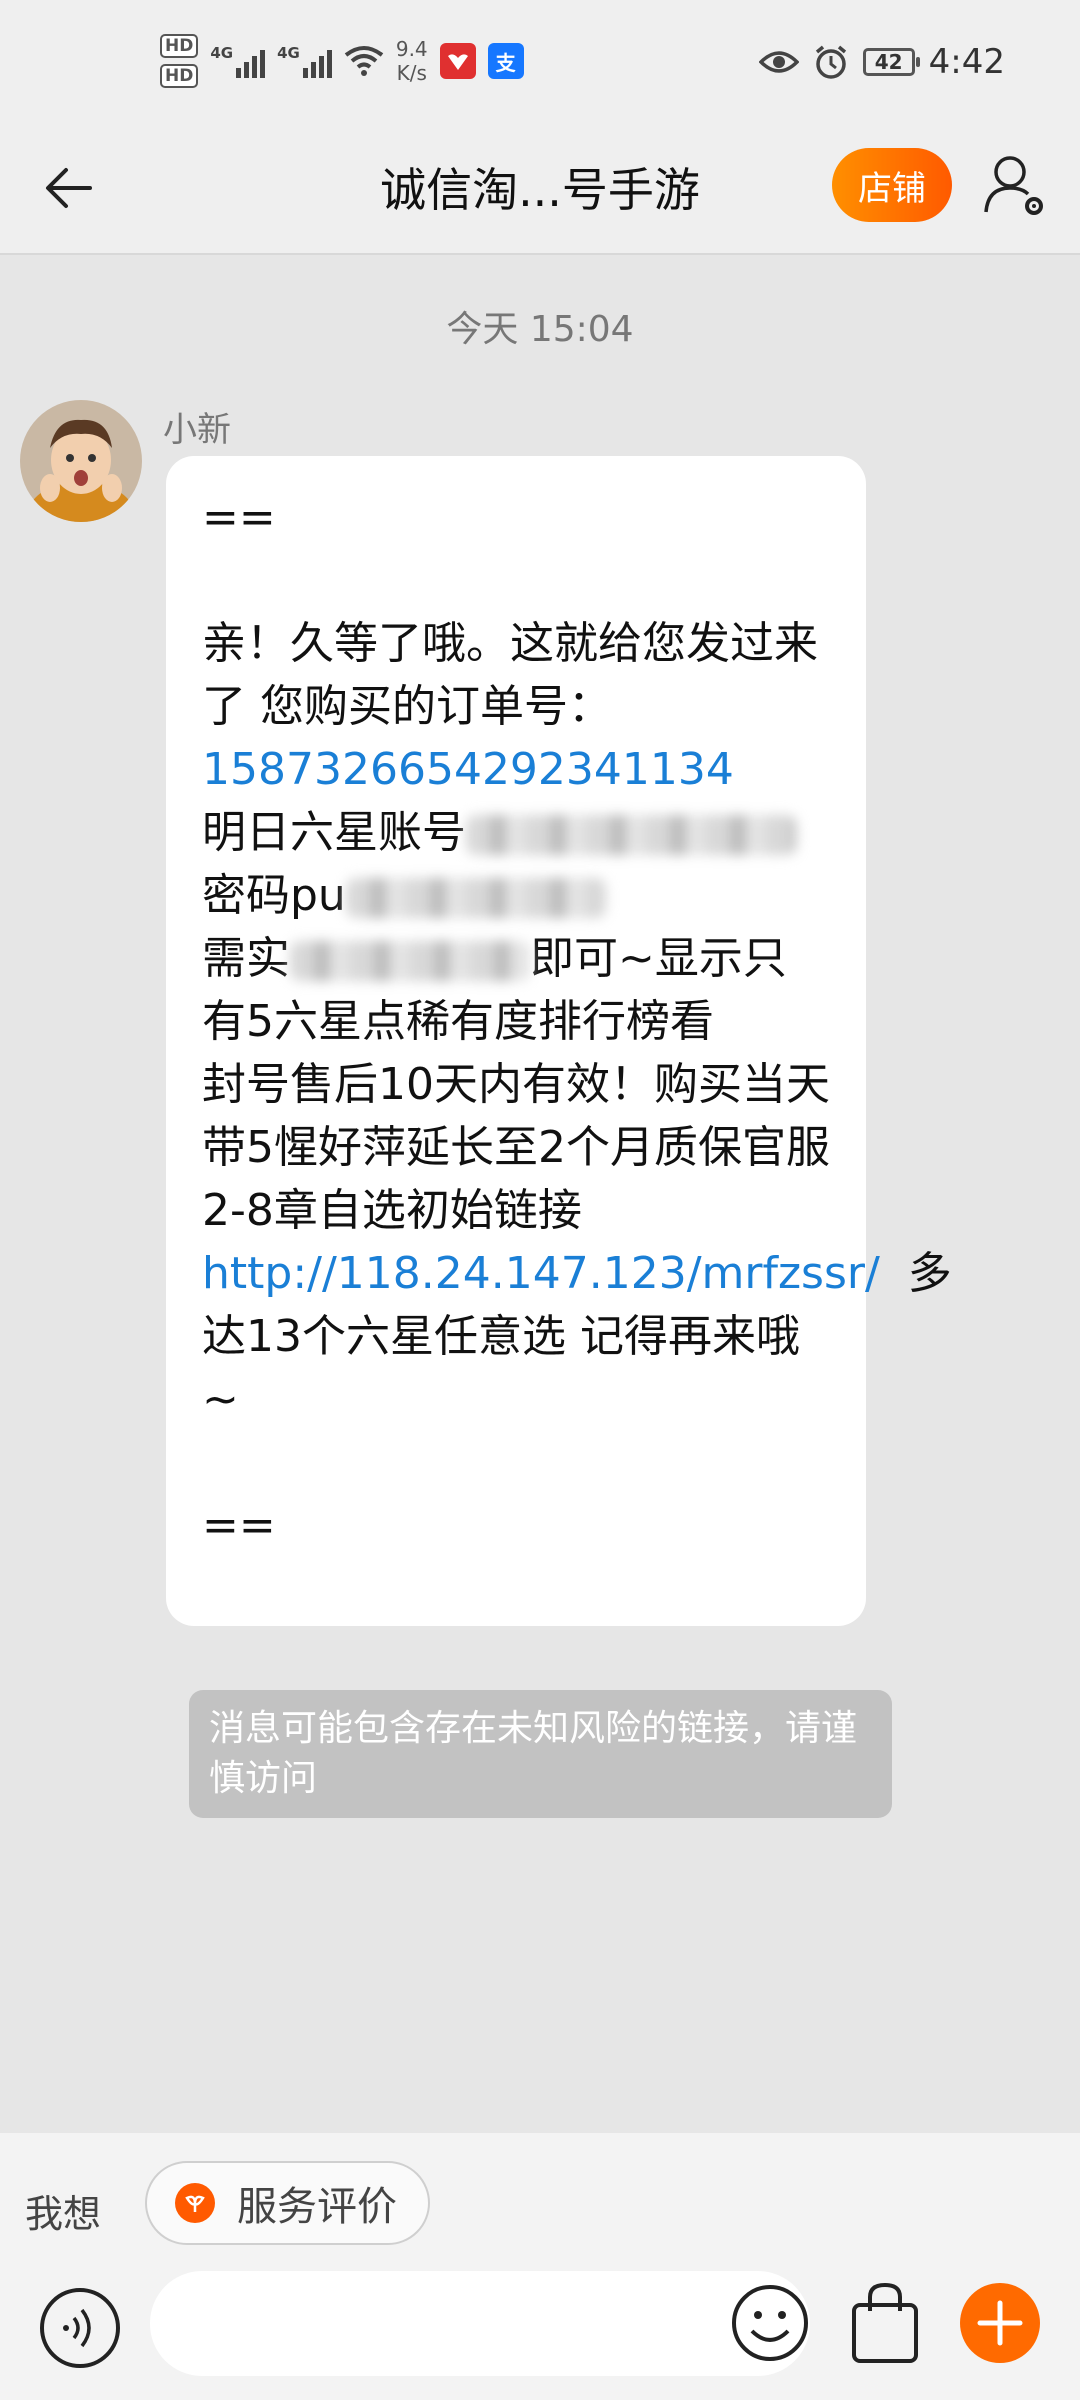 The width and height of the screenshot is (1080, 2400). I want to click on notice-line: 需实 即可~显示只有5六星点稀有度排行榜看, so click(494, 990).